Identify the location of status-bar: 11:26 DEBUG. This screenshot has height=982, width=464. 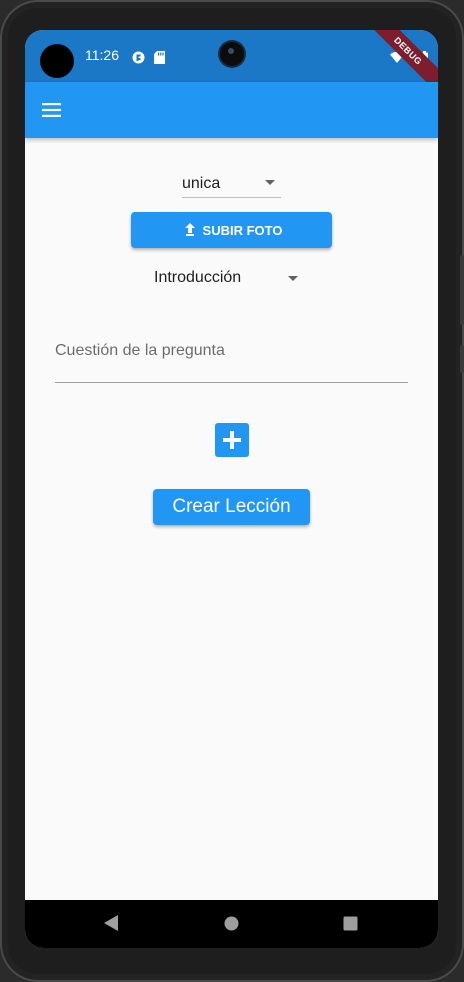
(231, 65).